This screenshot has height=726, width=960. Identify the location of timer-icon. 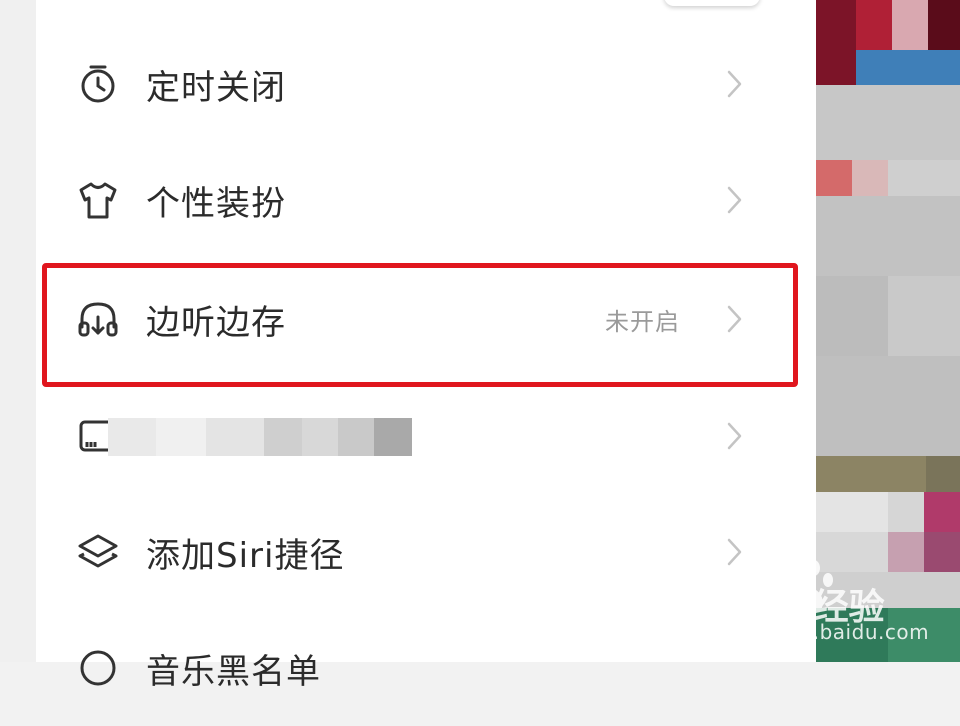
(98, 84).